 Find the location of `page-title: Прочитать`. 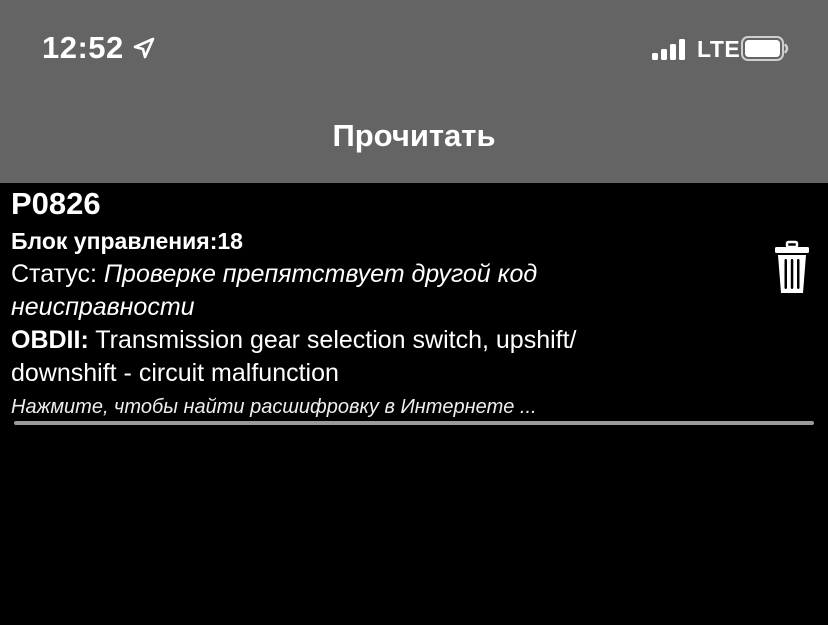

page-title: Прочитать is located at coordinates (414, 135).